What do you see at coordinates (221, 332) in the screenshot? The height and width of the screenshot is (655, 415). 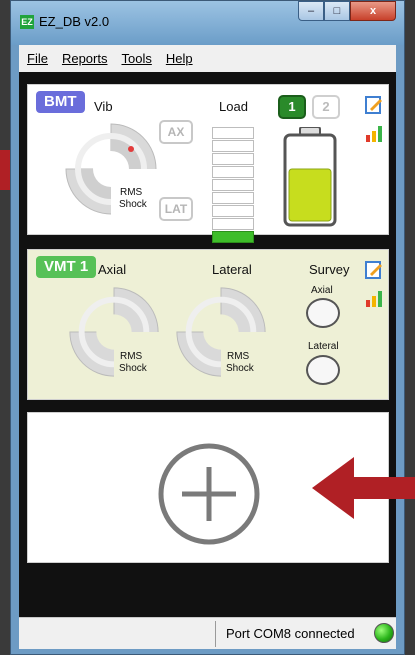 I see `lateral-gauge` at bounding box center [221, 332].